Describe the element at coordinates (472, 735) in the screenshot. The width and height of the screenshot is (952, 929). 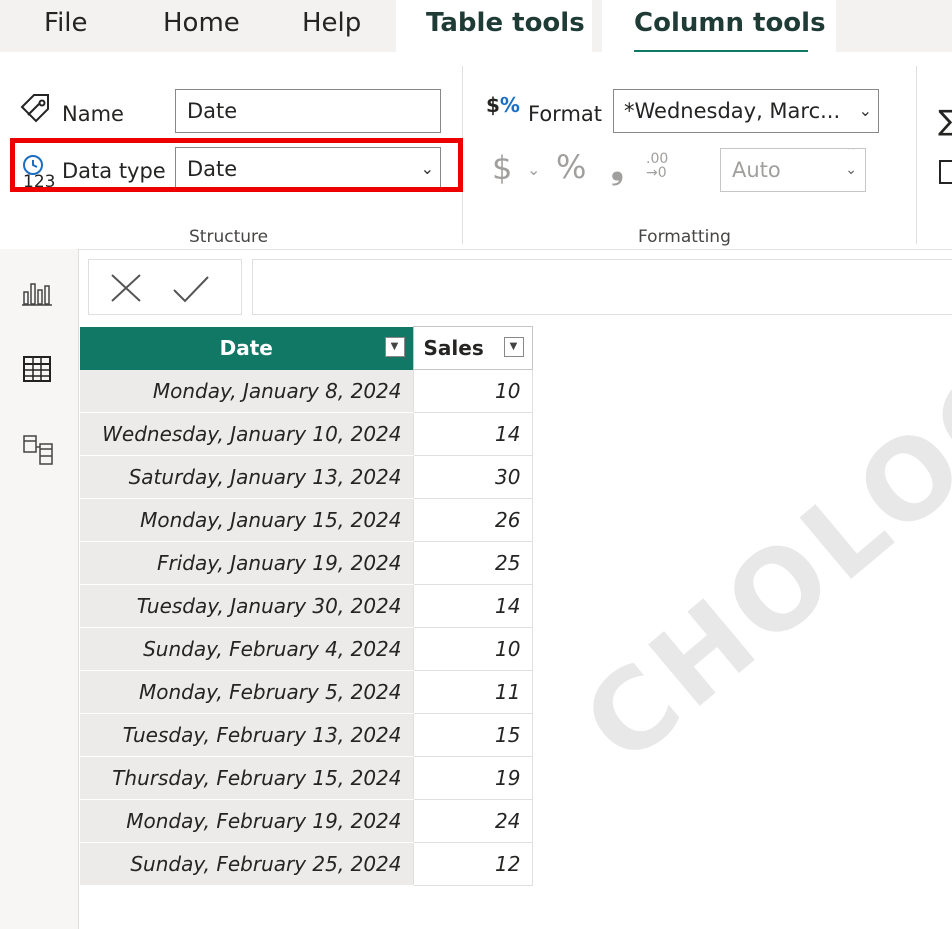
I see `sales-cell: 15` at that location.